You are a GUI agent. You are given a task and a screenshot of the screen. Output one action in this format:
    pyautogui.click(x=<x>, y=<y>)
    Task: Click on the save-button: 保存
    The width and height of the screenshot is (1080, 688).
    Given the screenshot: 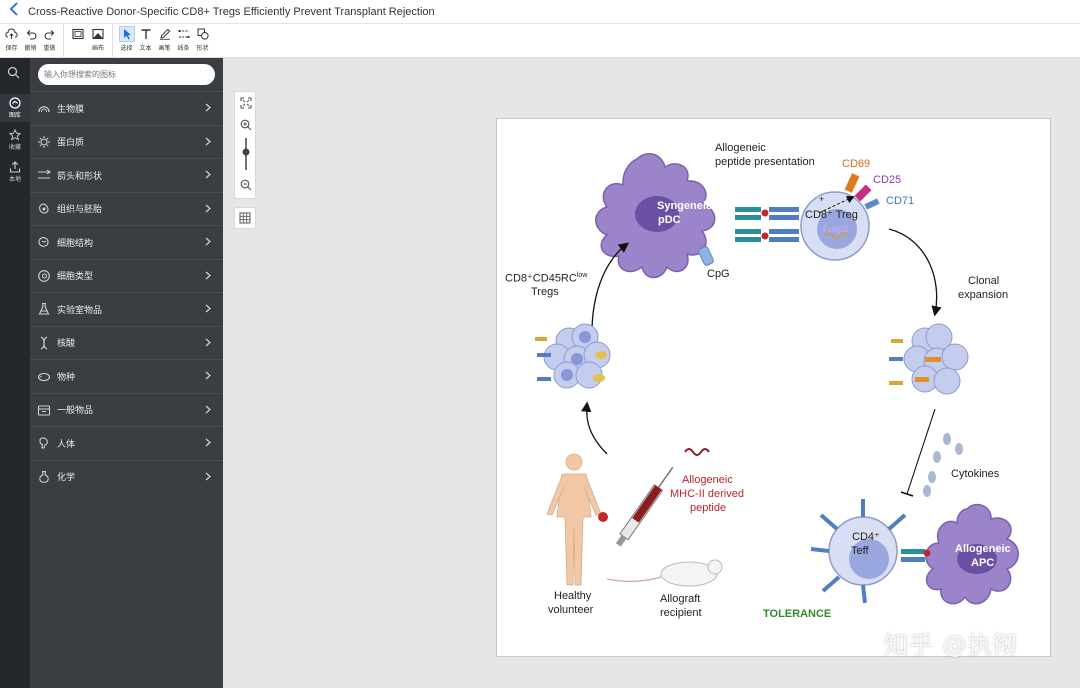 What is the action you would take?
    pyautogui.click(x=11, y=38)
    